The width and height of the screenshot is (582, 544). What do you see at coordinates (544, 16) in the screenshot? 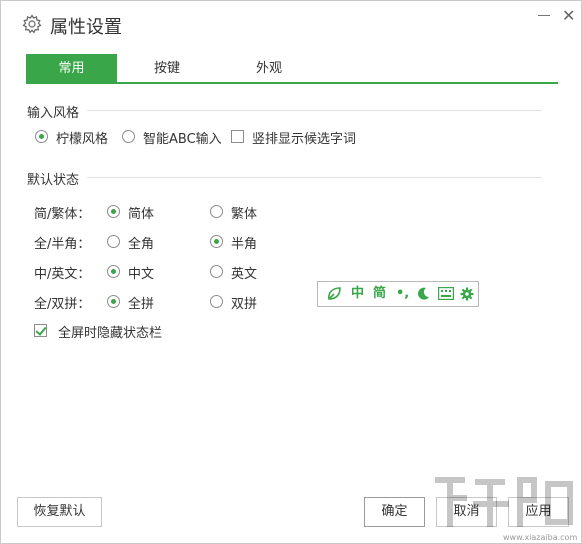
I see `minimize-button` at bounding box center [544, 16].